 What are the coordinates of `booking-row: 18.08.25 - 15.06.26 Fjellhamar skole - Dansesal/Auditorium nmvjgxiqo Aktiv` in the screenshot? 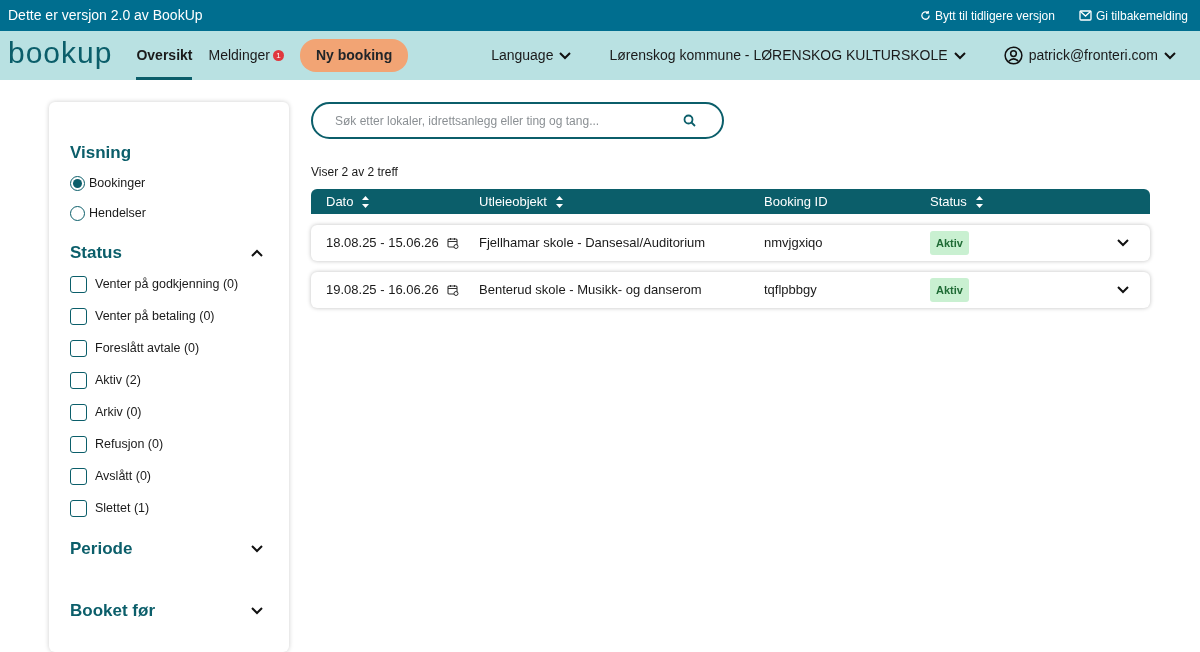 It's located at (730, 243).